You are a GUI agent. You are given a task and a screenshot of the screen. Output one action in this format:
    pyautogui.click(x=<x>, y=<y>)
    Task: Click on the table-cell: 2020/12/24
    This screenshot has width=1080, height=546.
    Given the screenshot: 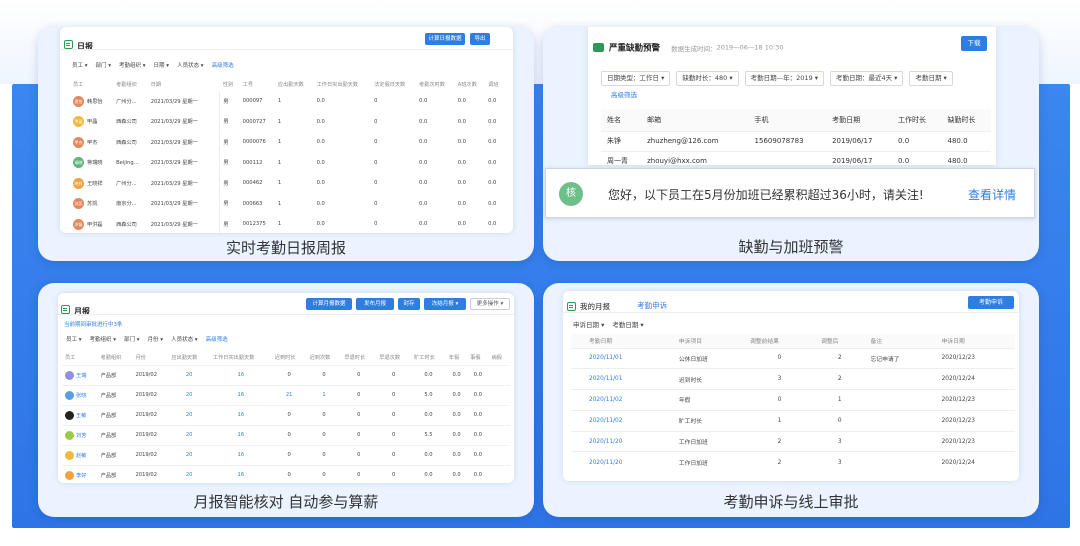 What is the action you would take?
    pyautogui.click(x=958, y=462)
    